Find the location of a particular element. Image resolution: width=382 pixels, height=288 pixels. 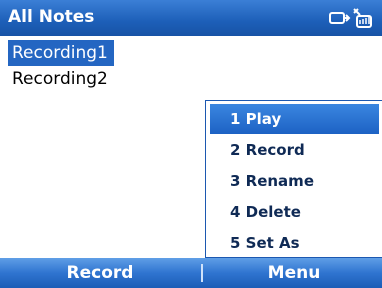

menu-item-label: 3 Rename is located at coordinates (272, 181).